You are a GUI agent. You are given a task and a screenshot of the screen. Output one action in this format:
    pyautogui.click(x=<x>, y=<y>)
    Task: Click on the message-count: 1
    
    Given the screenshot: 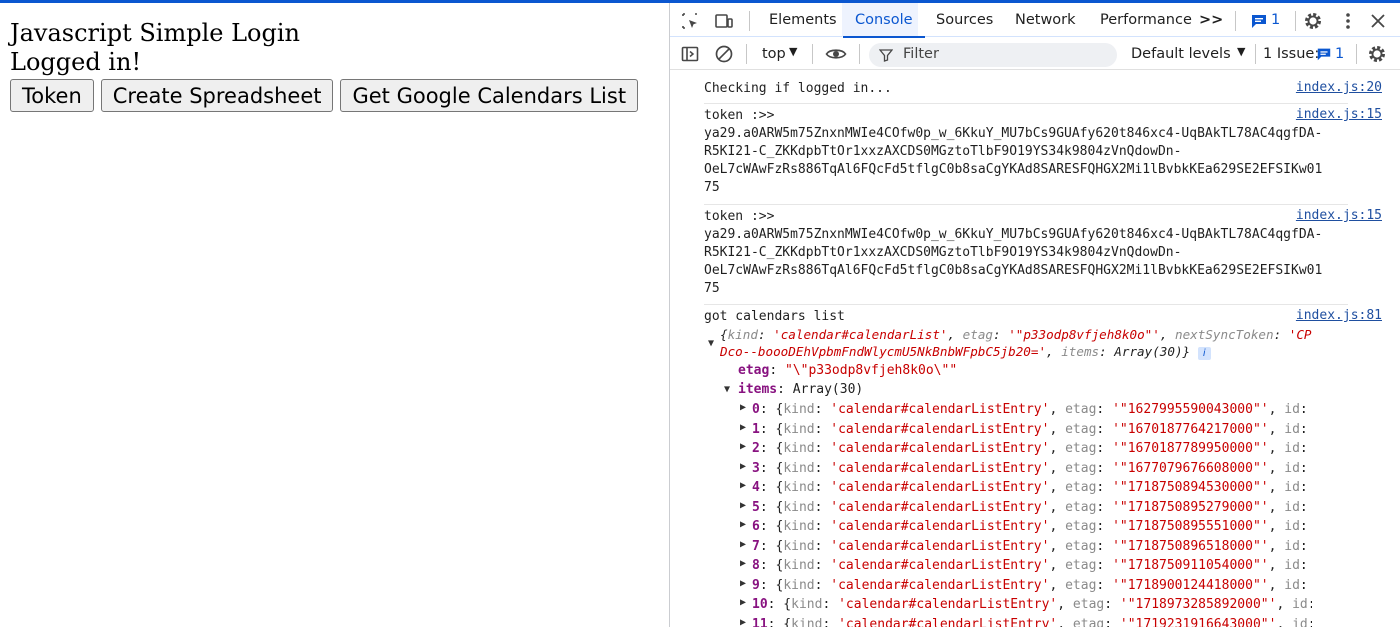 What is the action you would take?
    pyautogui.click(x=1275, y=20)
    